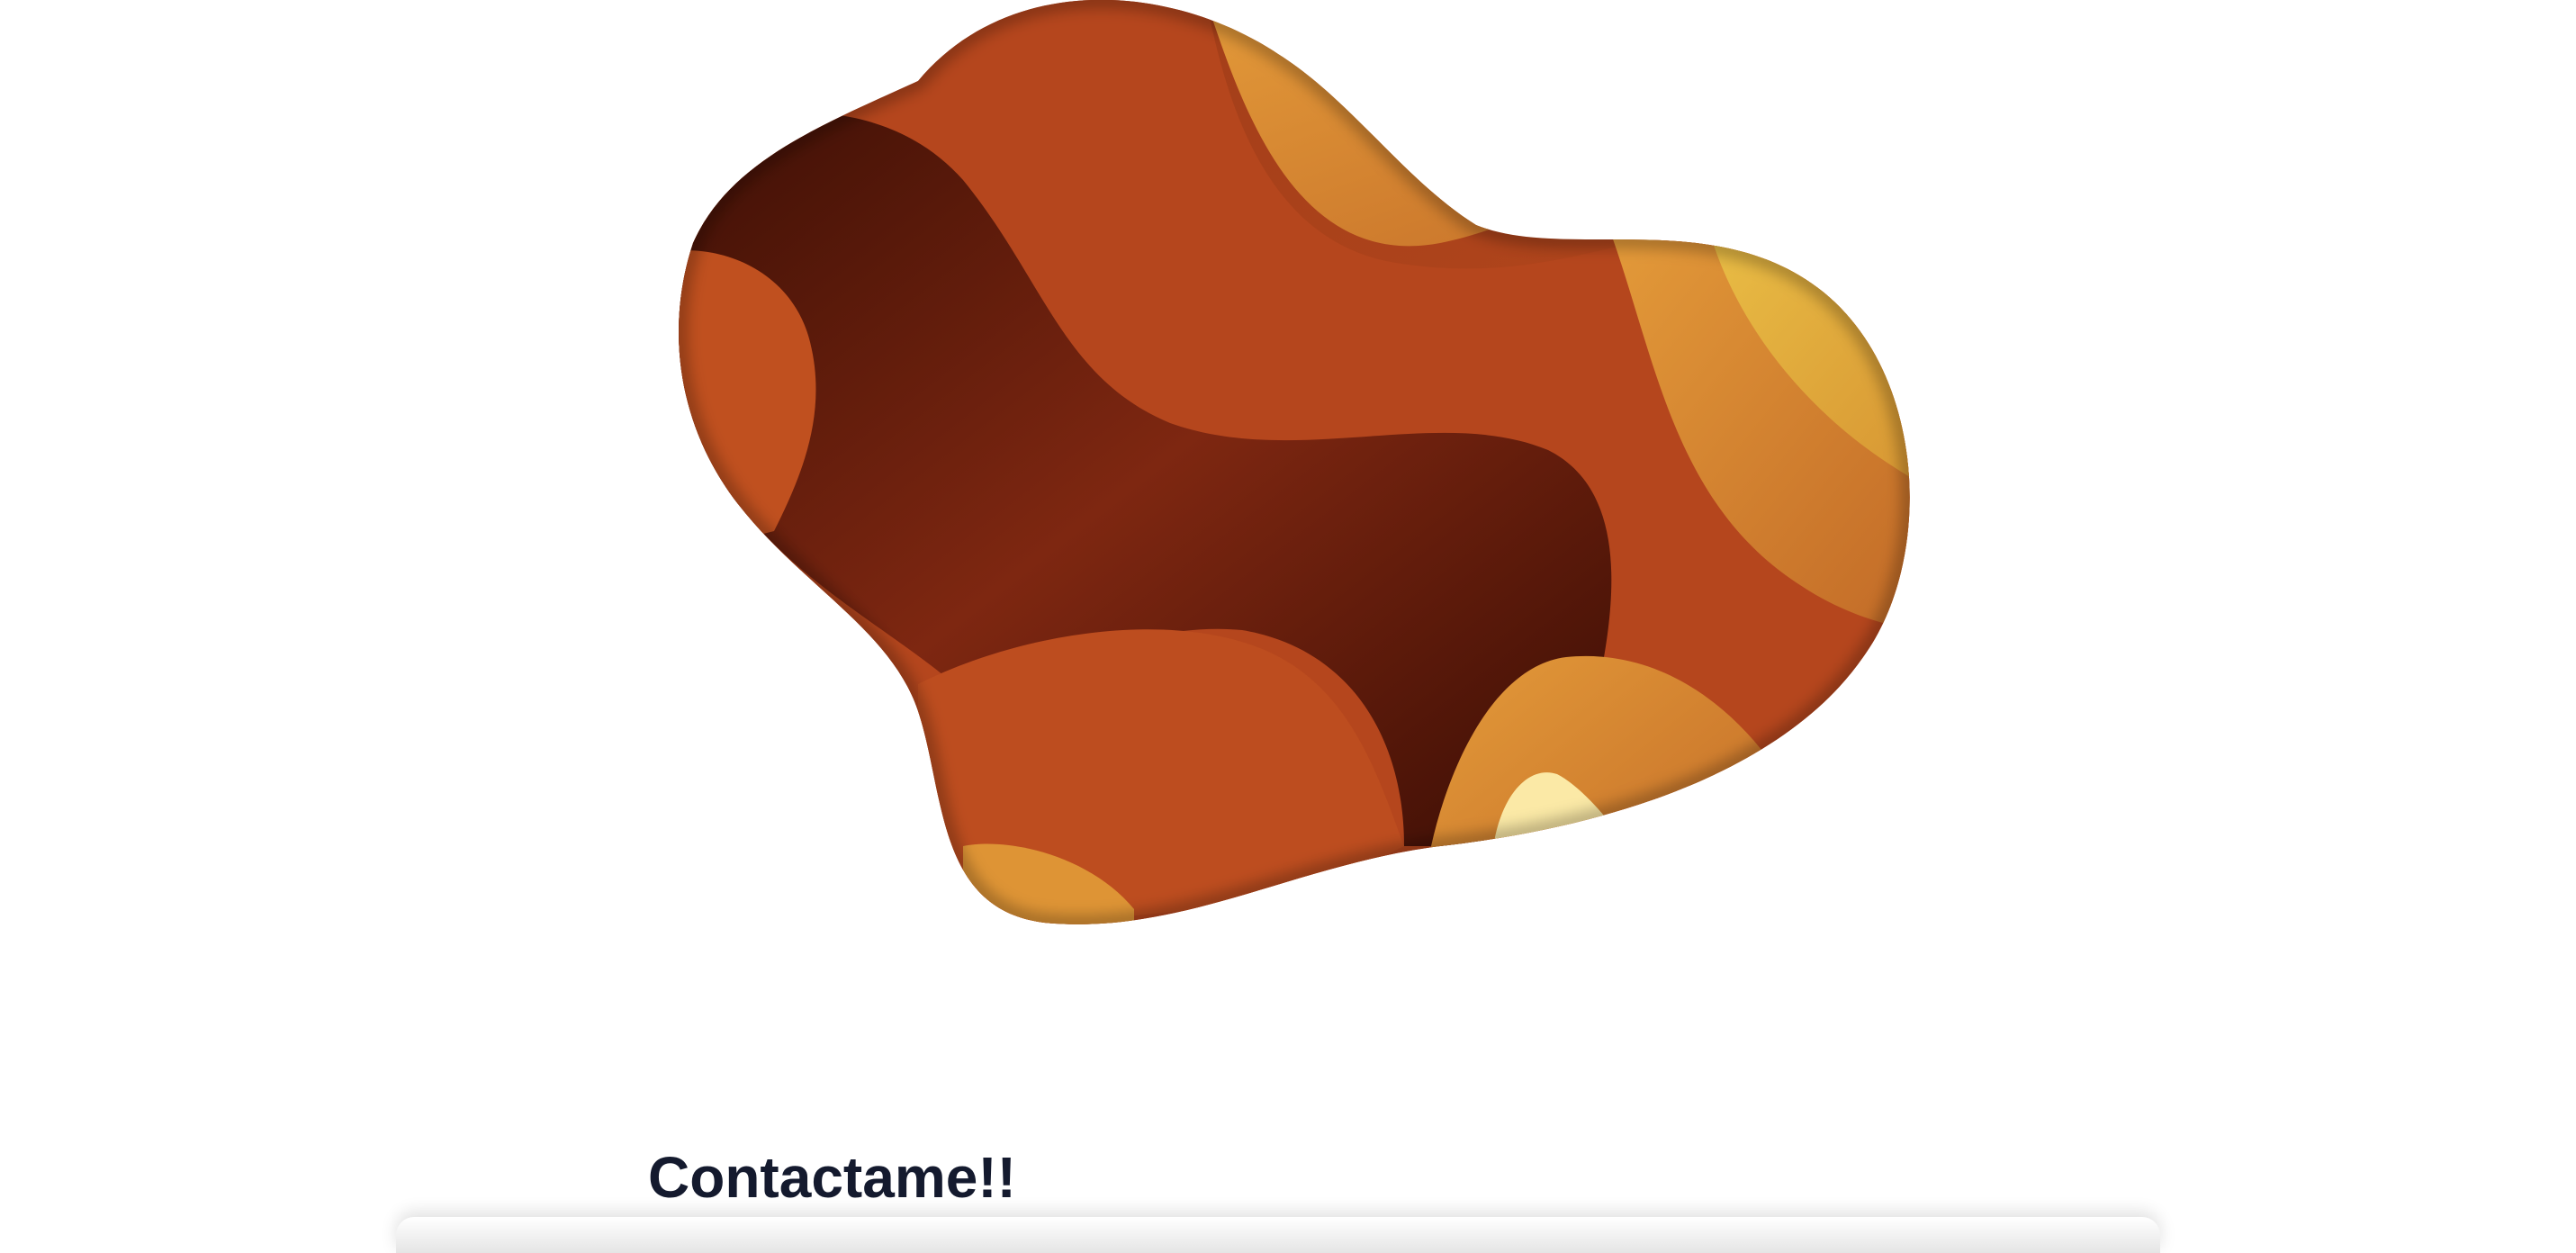  Describe the element at coordinates (832, 1178) in the screenshot. I see `contact-heading: Contactame!!` at that location.